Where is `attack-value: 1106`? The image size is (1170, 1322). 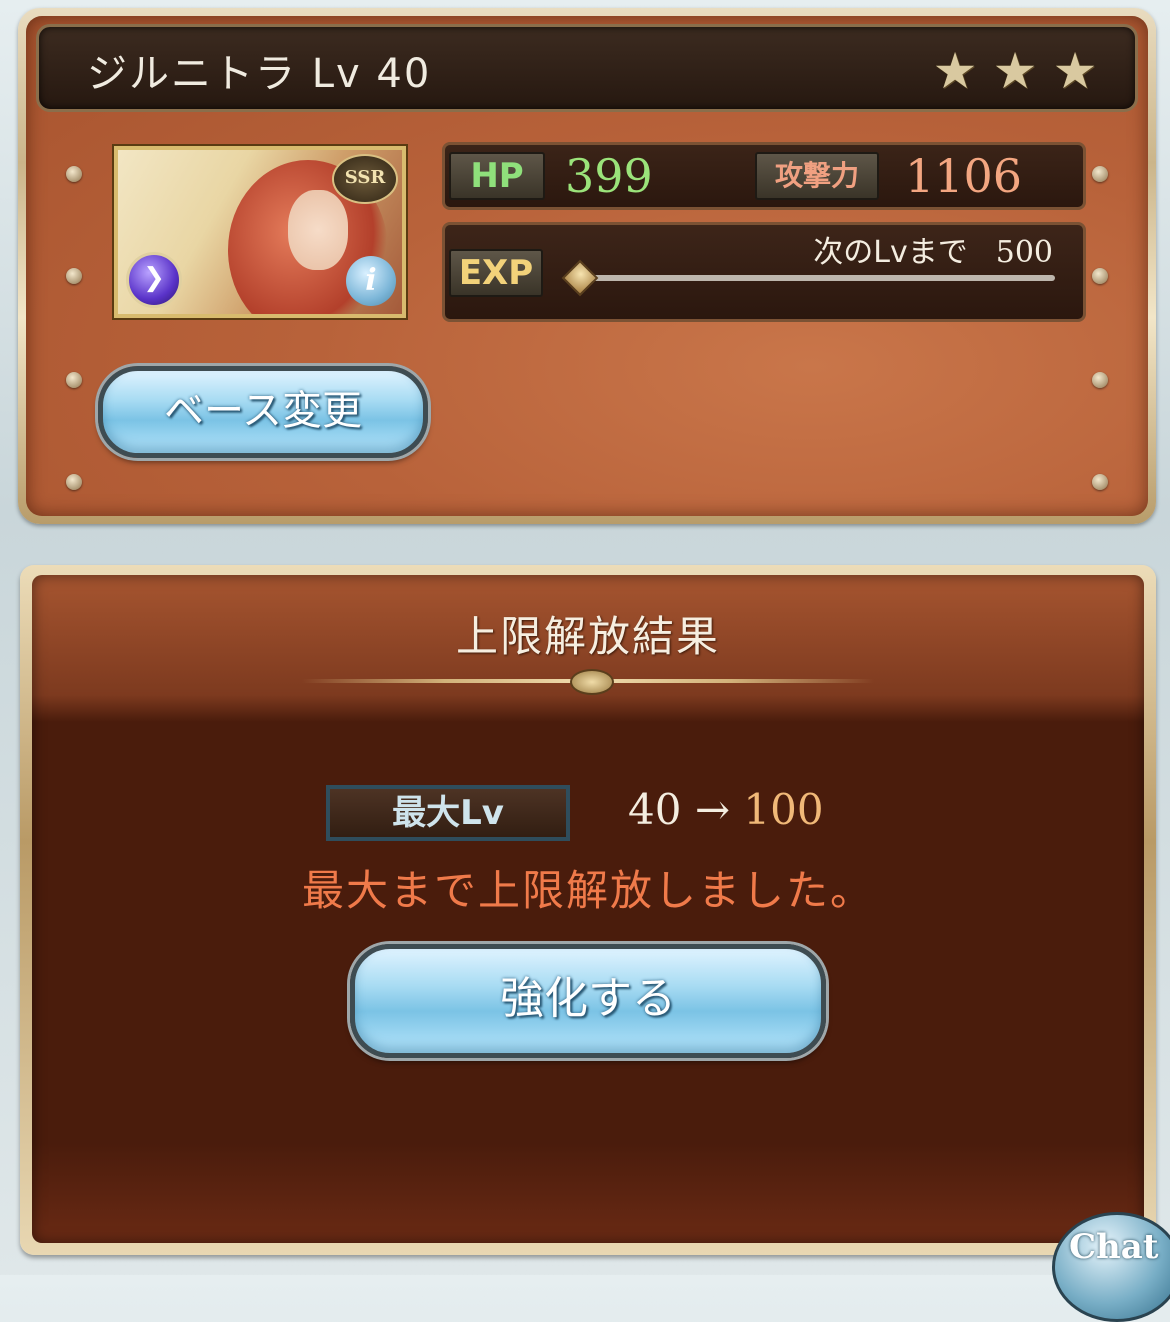 attack-value: 1106 is located at coordinates (964, 176).